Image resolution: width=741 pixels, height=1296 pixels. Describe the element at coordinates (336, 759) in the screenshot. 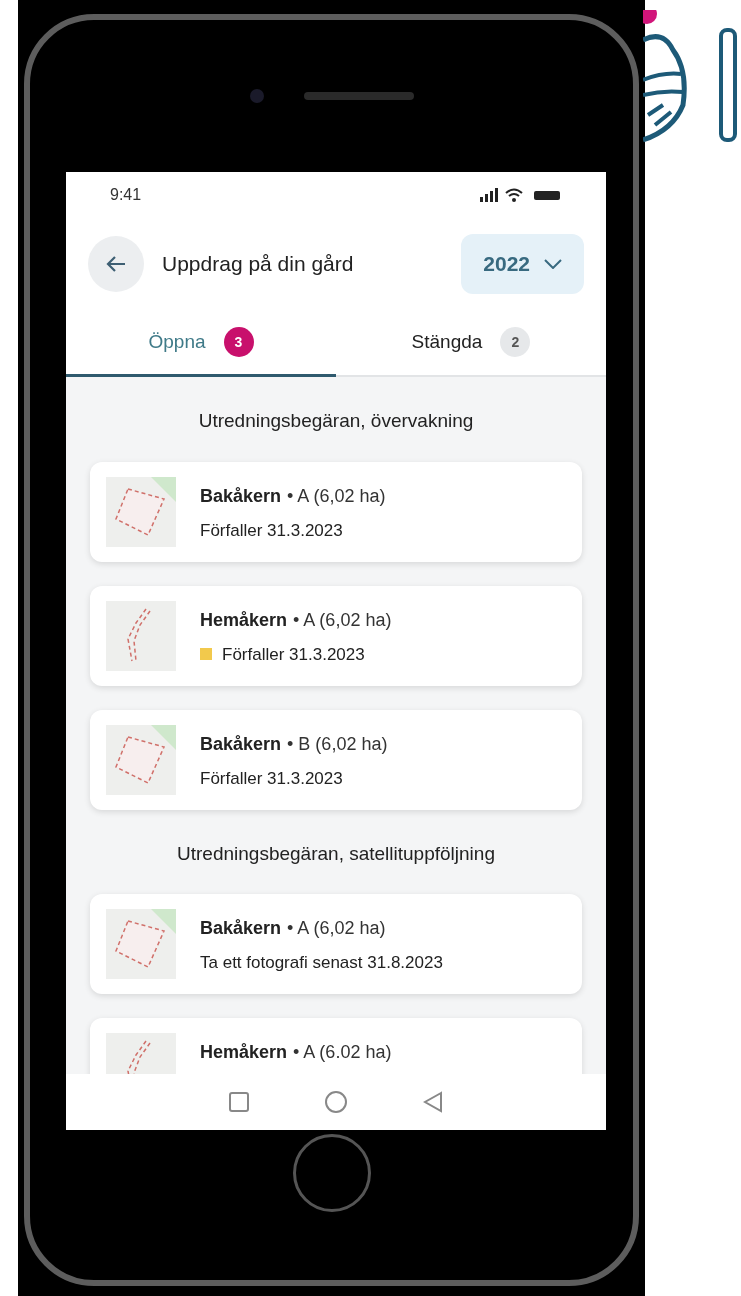

I see `field-card: Bakåkern • B (6,02 ha) Förfaller 31.3.2023` at that location.